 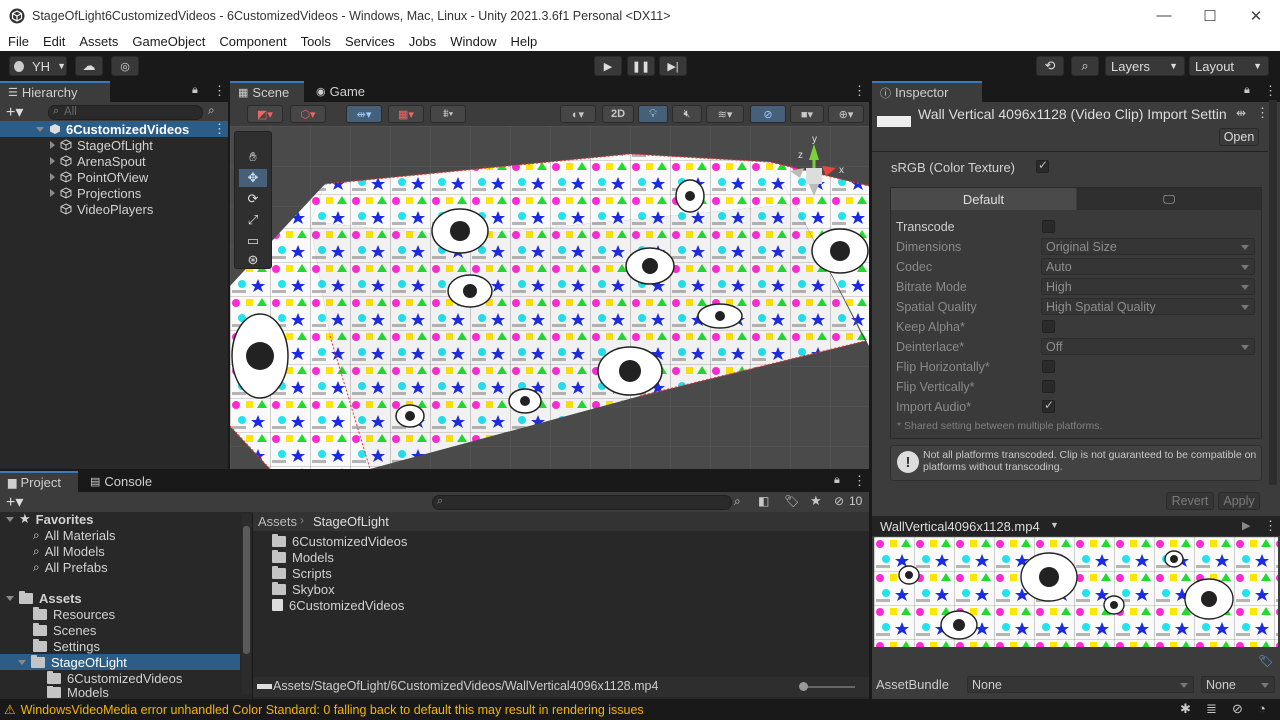 What do you see at coordinates (1048, 405) in the screenshot?
I see `import-audio-checkbox` at bounding box center [1048, 405].